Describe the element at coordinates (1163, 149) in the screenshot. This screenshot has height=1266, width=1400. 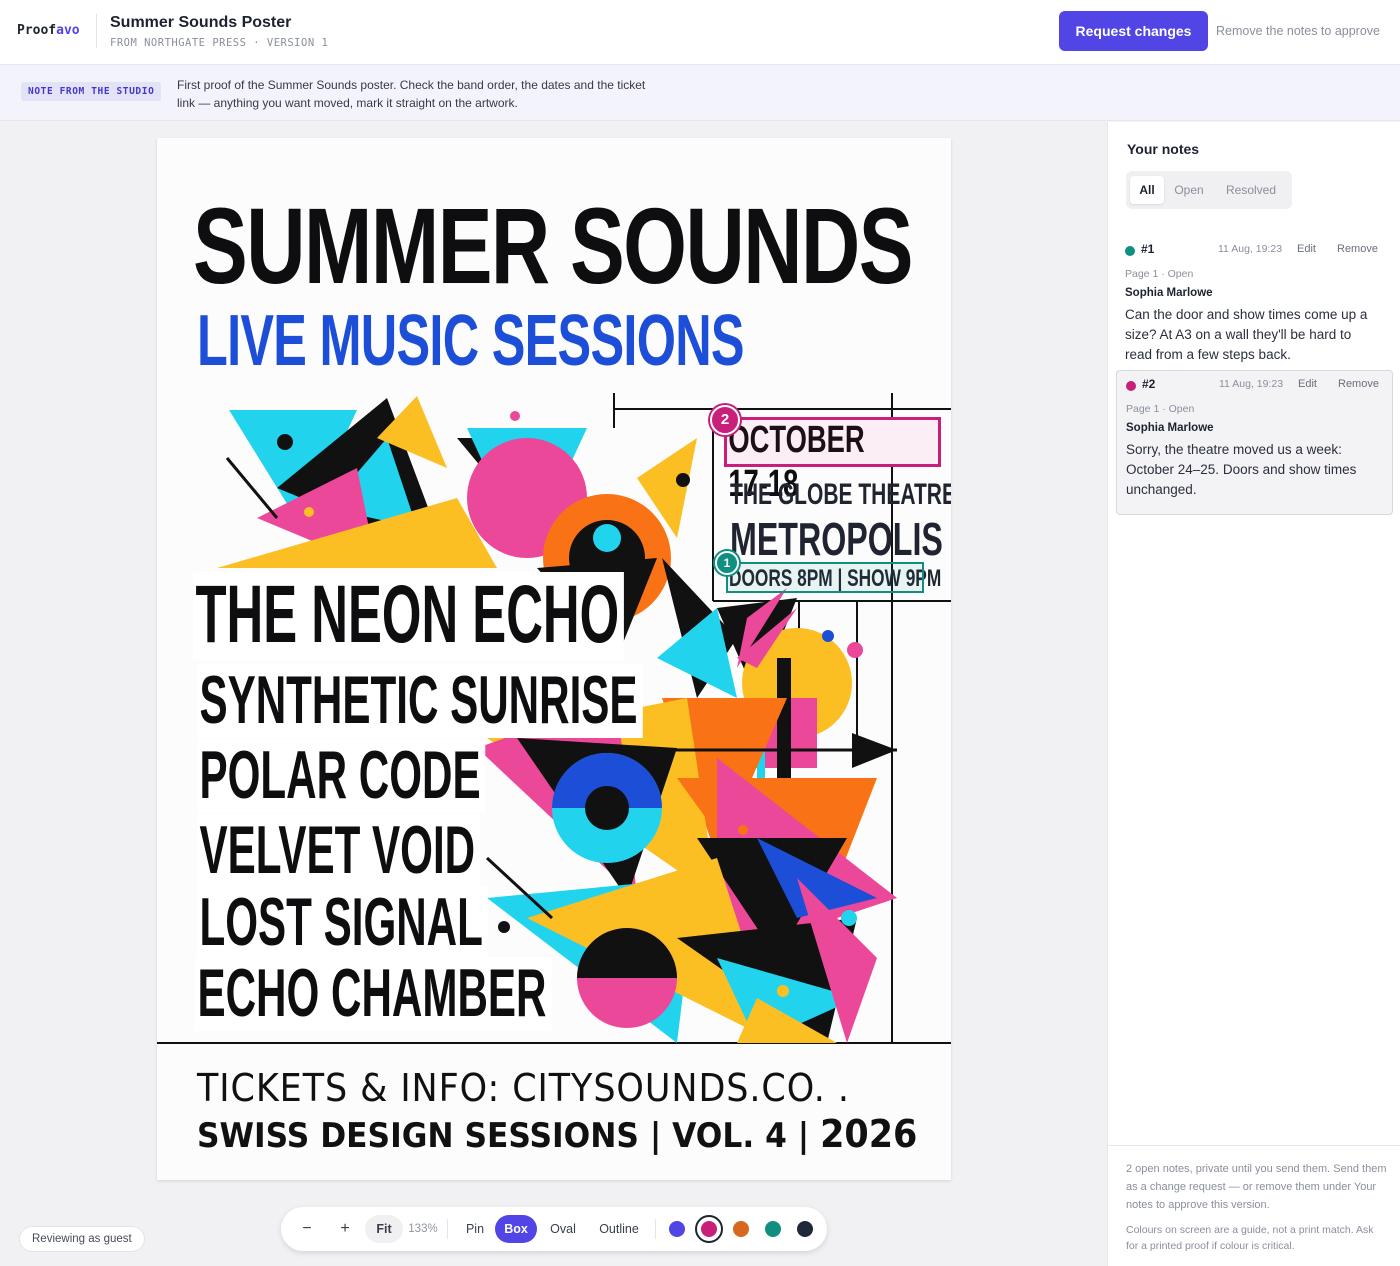
I see `notes-title: Your notes` at that location.